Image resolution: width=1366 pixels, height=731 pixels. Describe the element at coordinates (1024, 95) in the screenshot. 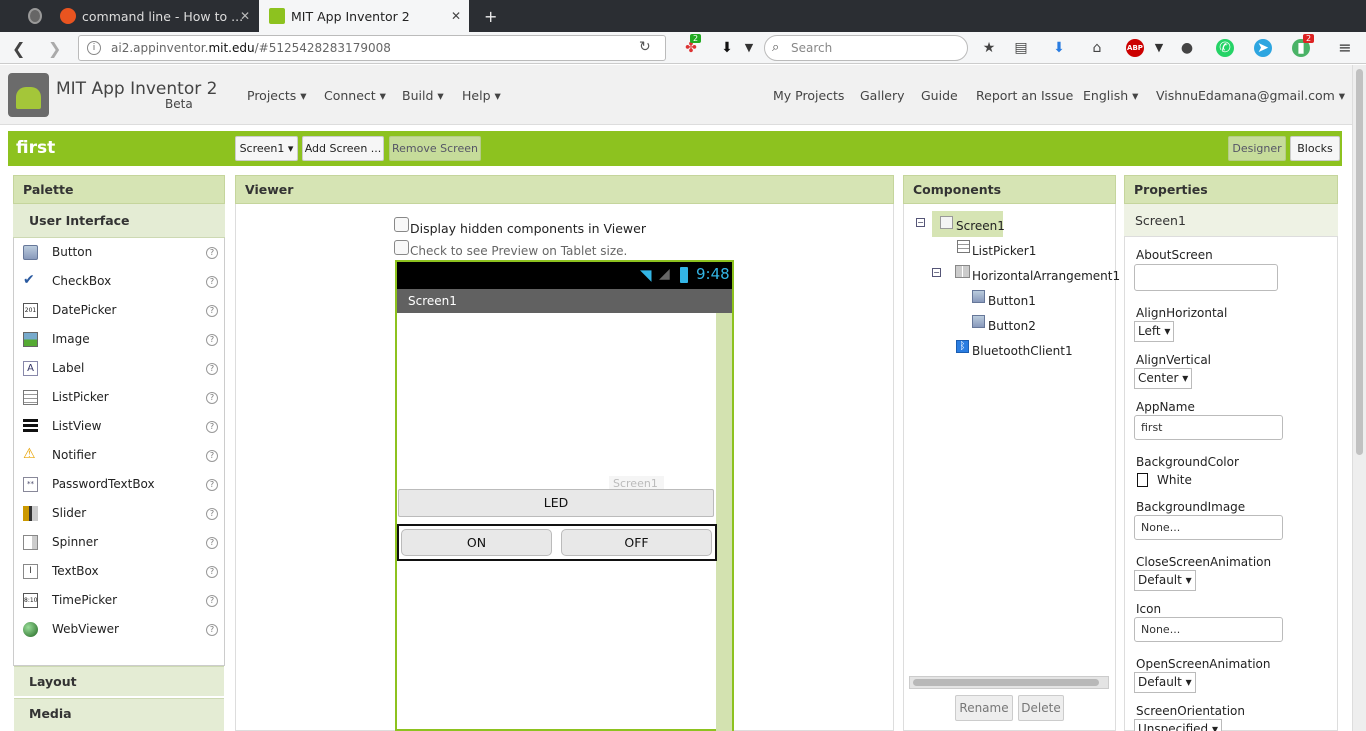

I see `link-report-issue: Report an Issue` at that location.